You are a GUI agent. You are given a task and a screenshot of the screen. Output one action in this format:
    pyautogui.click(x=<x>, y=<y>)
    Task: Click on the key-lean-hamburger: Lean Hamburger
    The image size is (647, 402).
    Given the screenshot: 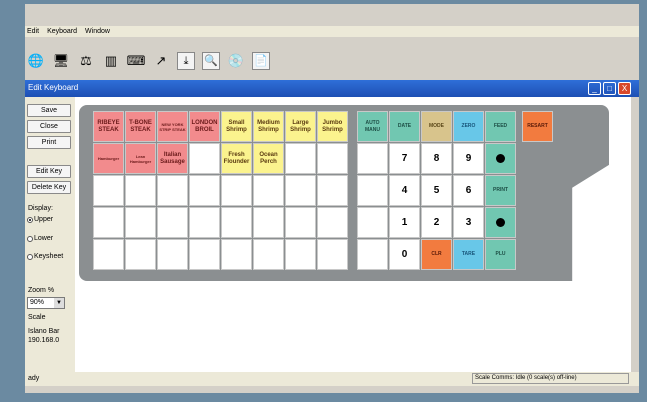 What is the action you would take?
    pyautogui.click(x=140, y=158)
    